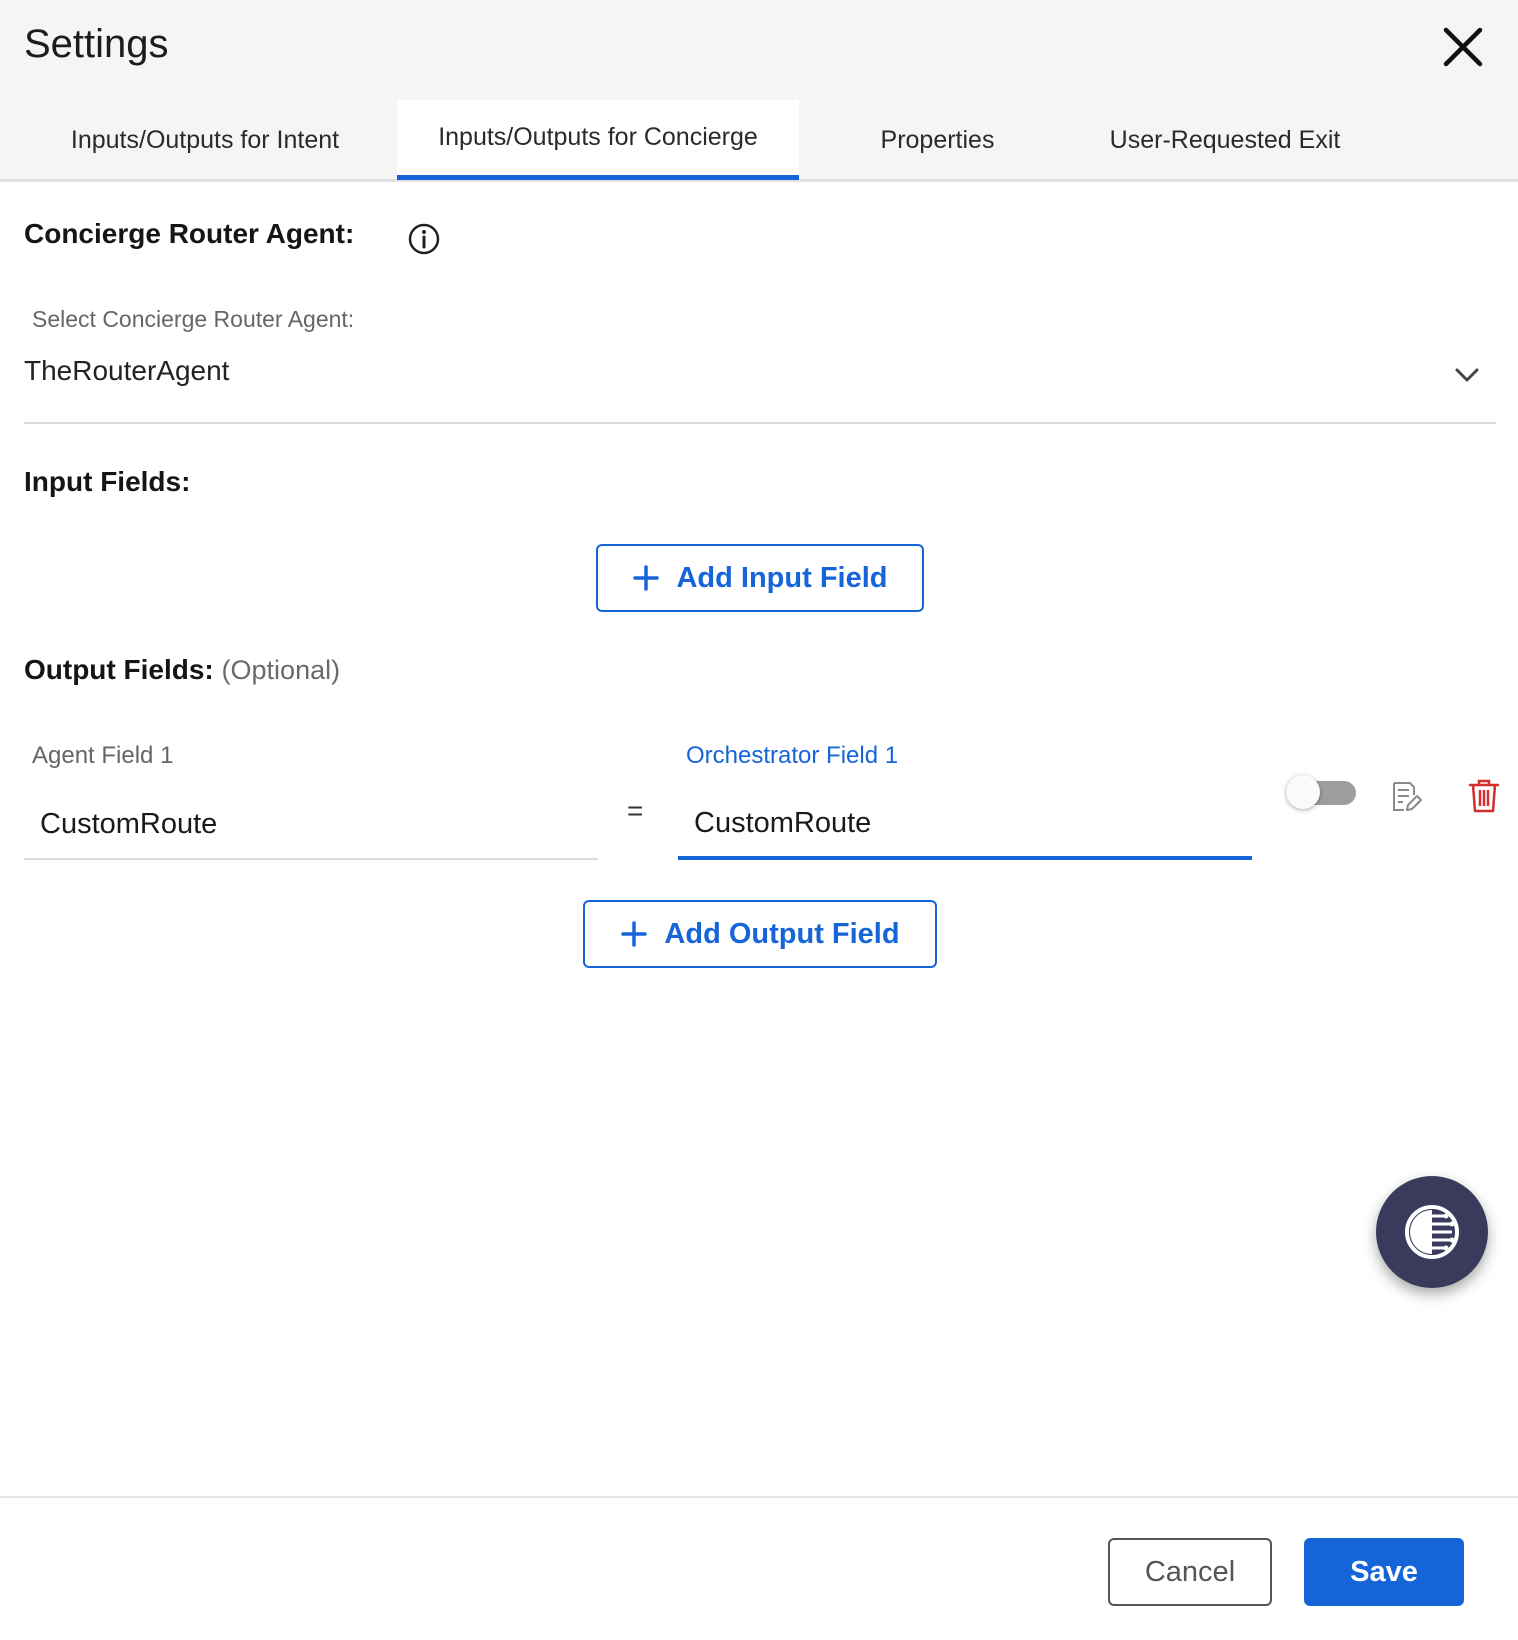 The image size is (1518, 1640). Describe the element at coordinates (1467, 375) in the screenshot. I see `chevron-down-icon` at that location.